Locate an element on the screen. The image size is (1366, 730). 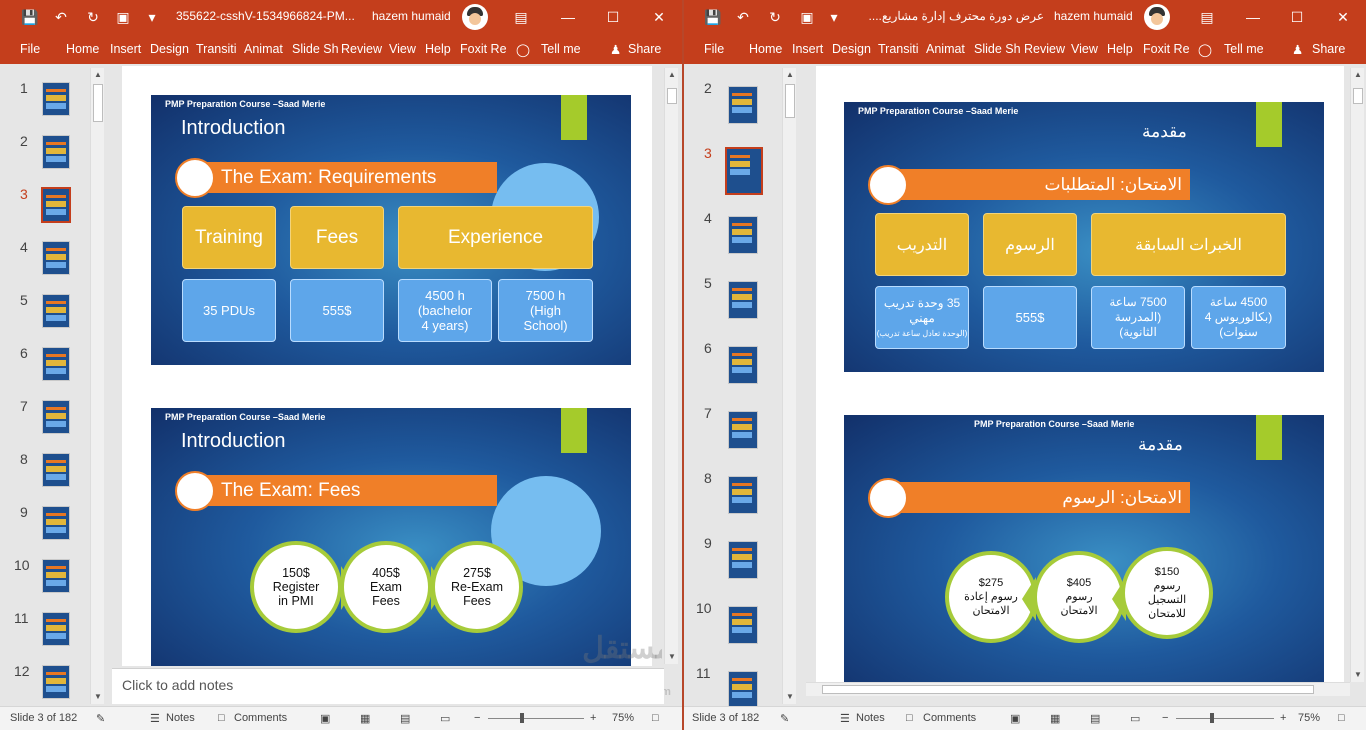
horizontal-scrollbar is located at coordinates (1078, 689).